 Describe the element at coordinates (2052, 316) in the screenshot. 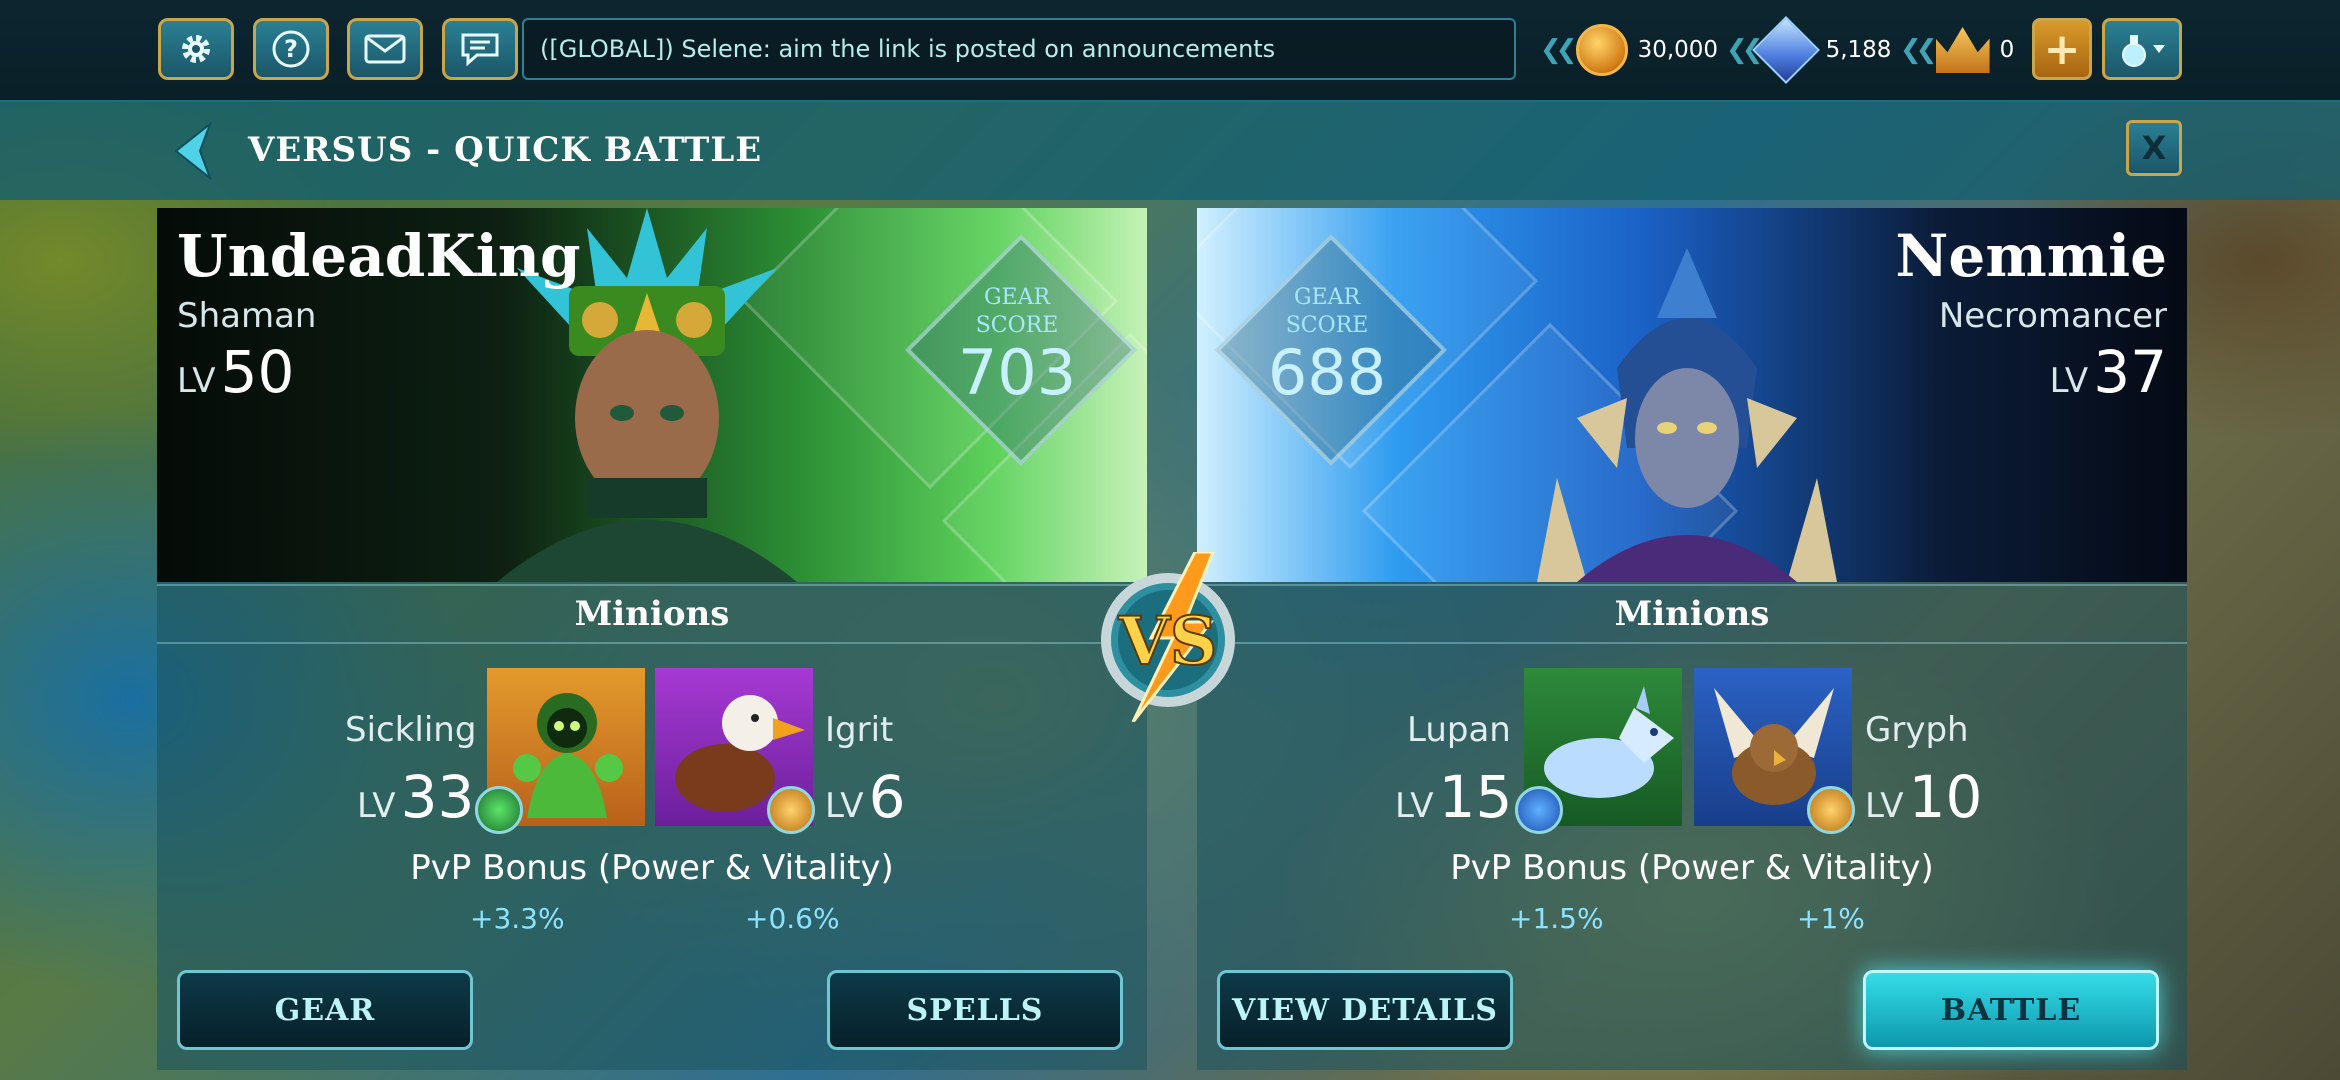

I see `opponent-class: Necromancer` at that location.